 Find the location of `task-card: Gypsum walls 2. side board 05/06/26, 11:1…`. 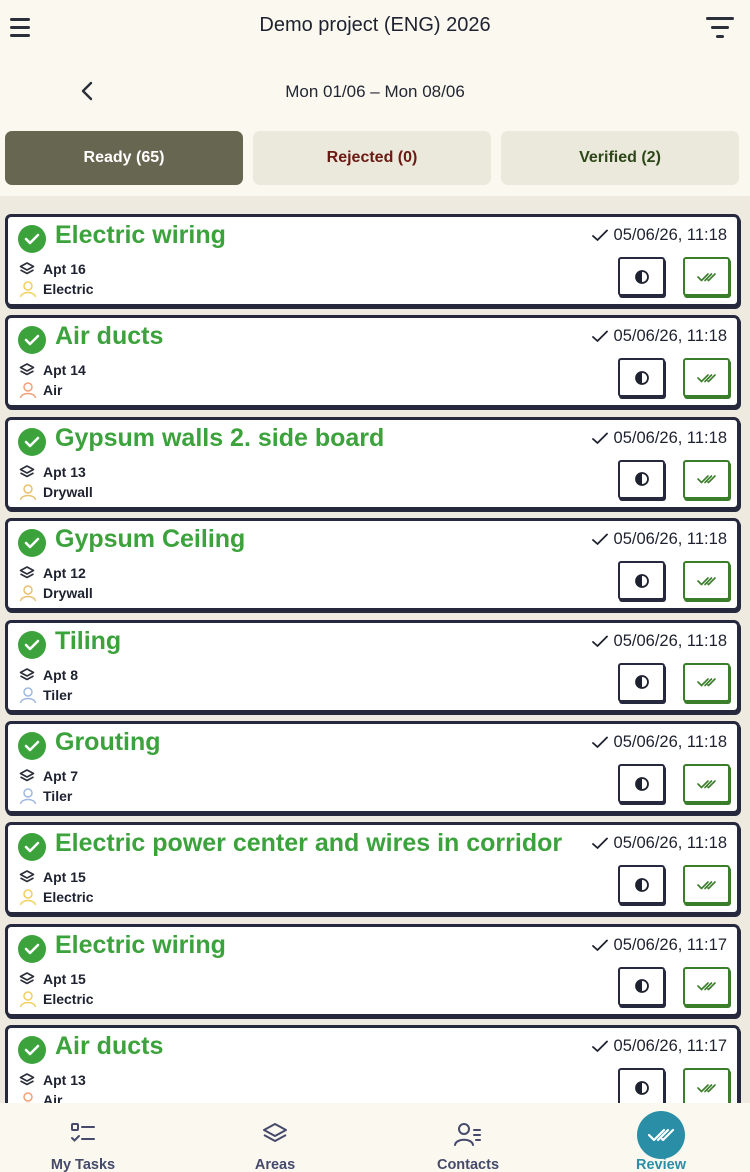

task-card: Gypsum walls 2. side board 05/06/26, 11:1… is located at coordinates (372, 463).